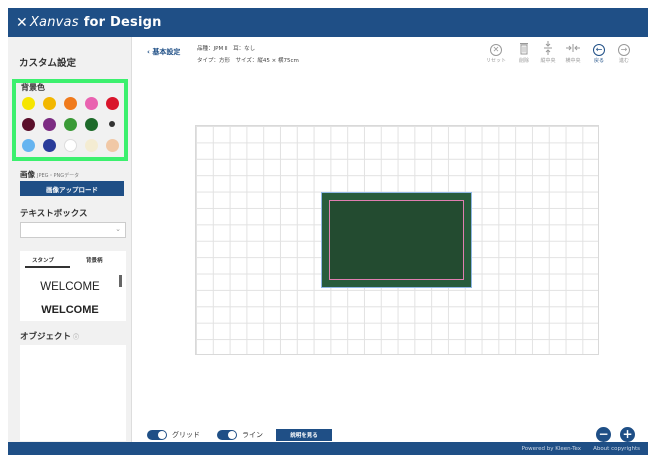 The image size is (656, 455). Describe the element at coordinates (548, 48) in the screenshot. I see `vertical-center-icon` at that location.